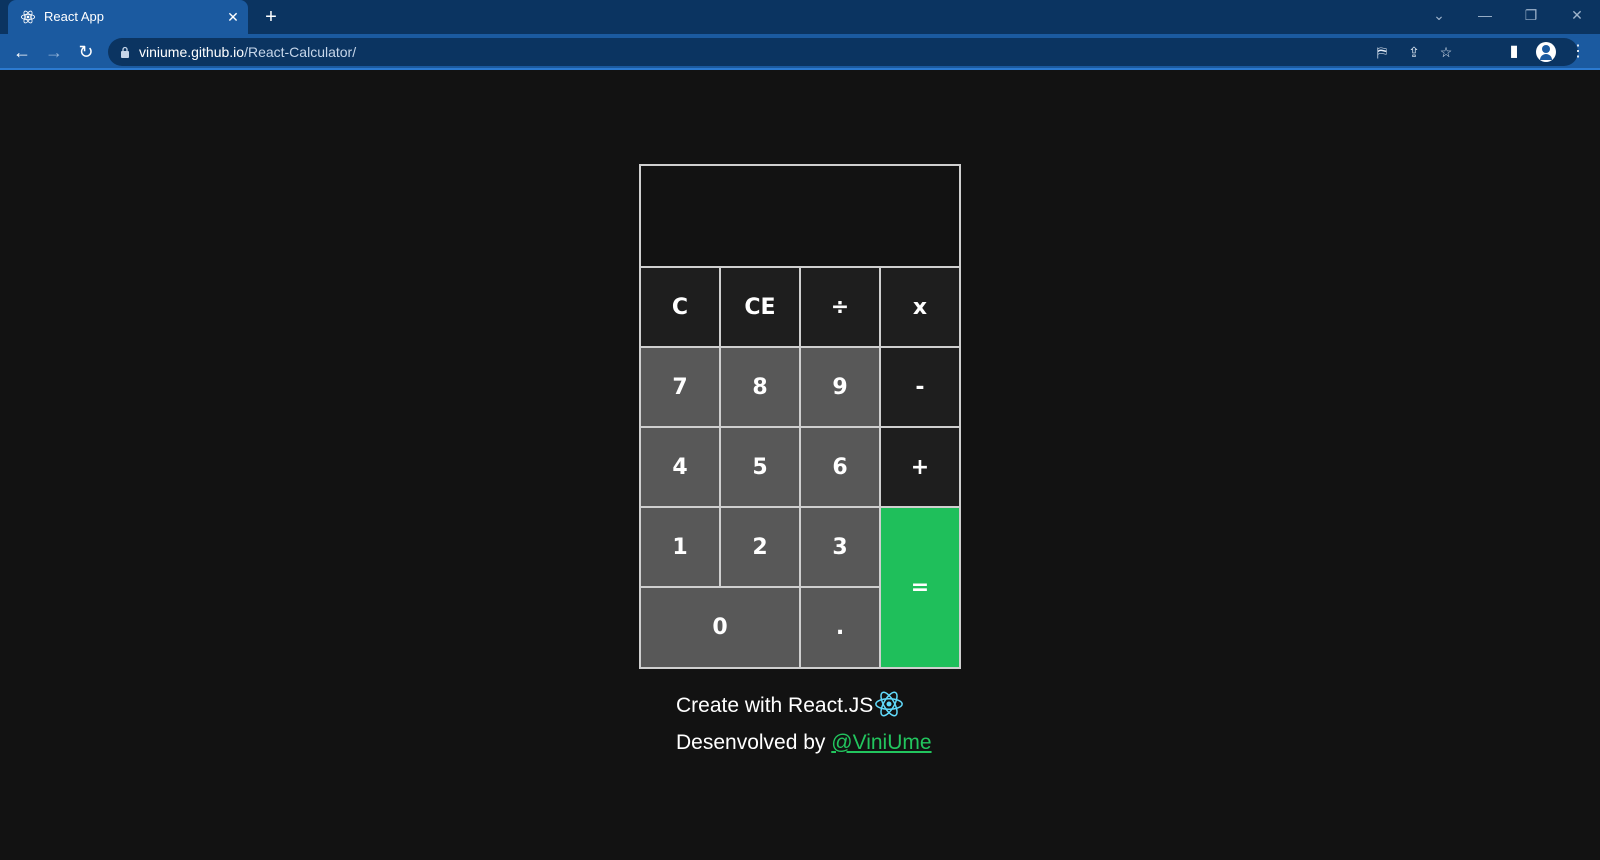 This screenshot has height=860, width=1600. Describe the element at coordinates (54, 52) in the screenshot. I see `forward-button: →` at that location.